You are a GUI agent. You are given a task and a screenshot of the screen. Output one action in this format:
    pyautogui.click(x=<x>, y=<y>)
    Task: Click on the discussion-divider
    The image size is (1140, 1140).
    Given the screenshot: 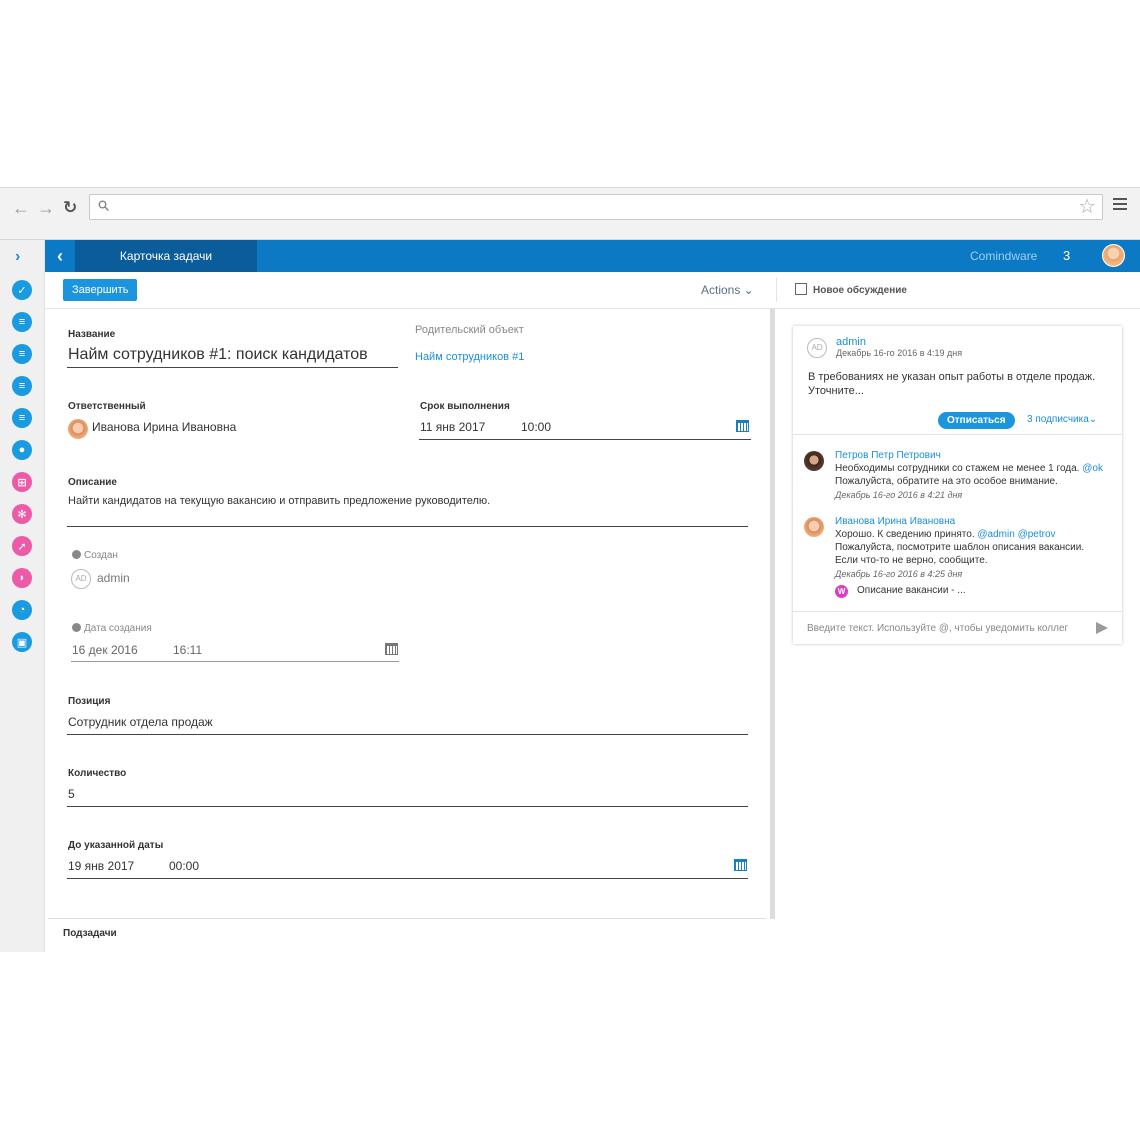 What is the action you would take?
    pyautogui.click(x=957, y=434)
    